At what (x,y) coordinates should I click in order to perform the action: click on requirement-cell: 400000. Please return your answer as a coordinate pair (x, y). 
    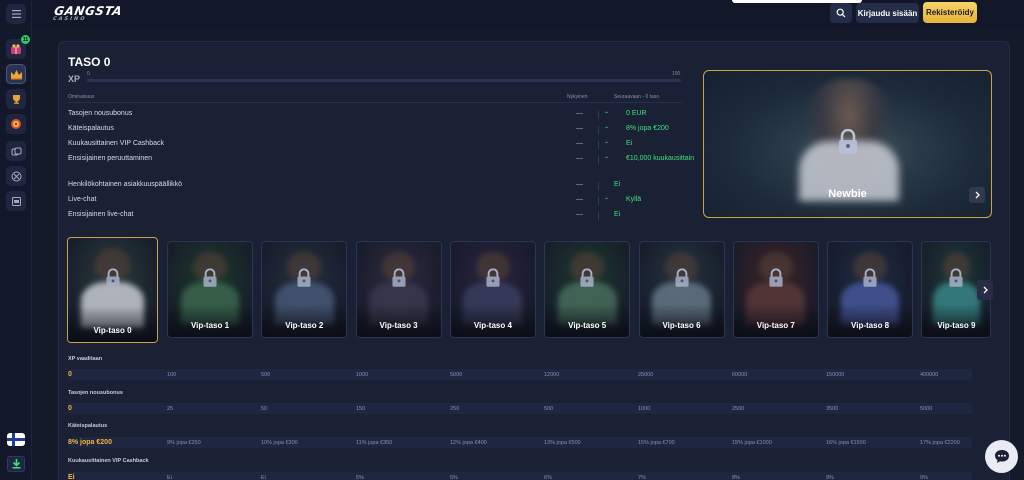
    Looking at the image, I should click on (929, 374).